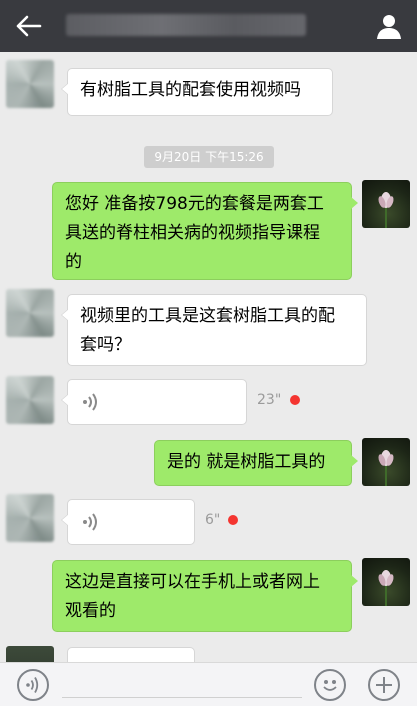 The height and width of the screenshot is (706, 417). Describe the element at coordinates (73, 262) in the screenshot. I see `message-text-line: 的` at that location.